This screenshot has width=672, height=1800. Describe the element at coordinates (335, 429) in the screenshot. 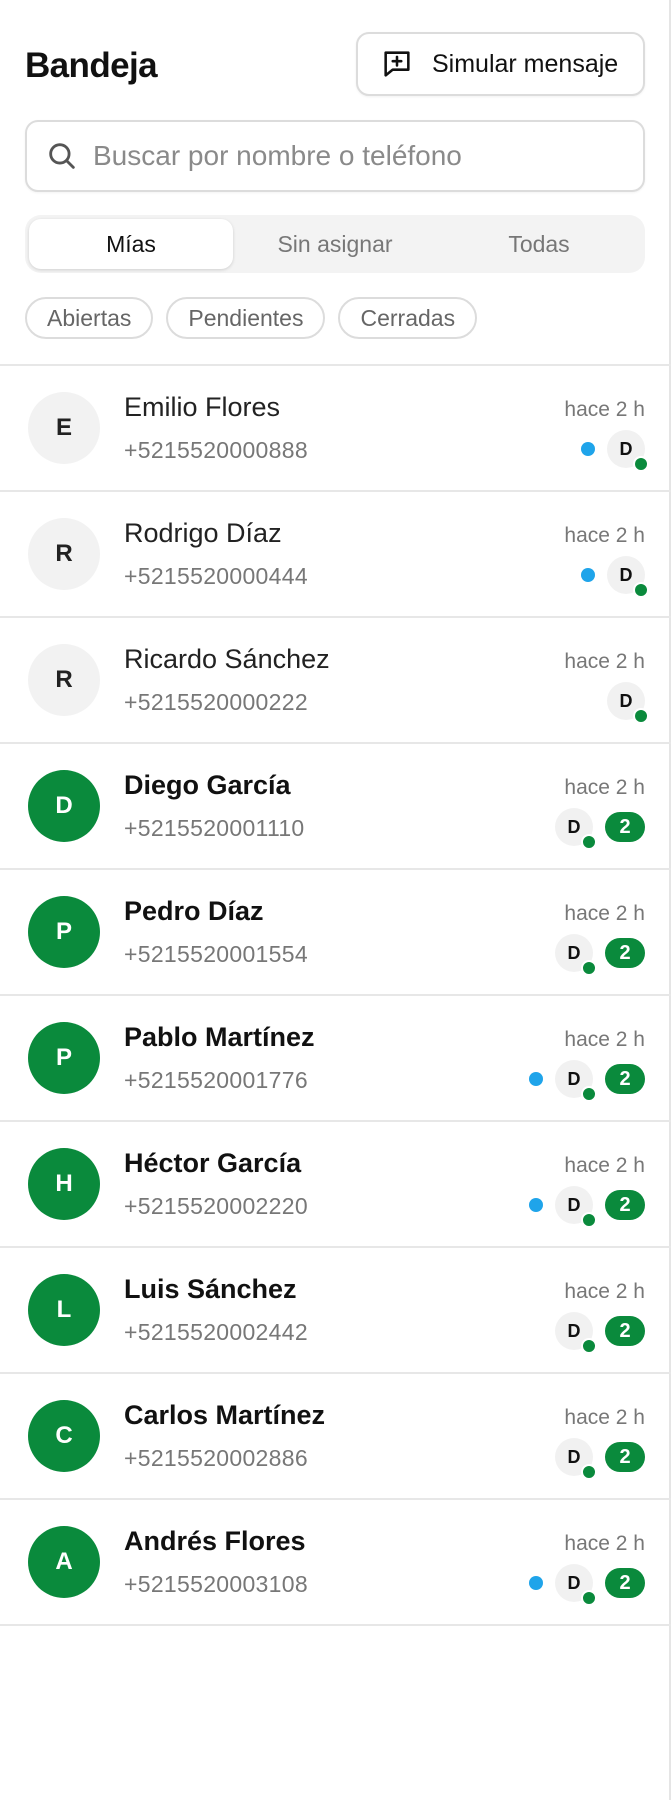

I see `conversation-row: E Emilio Flores +5215520000888 hace 2 h D` at that location.